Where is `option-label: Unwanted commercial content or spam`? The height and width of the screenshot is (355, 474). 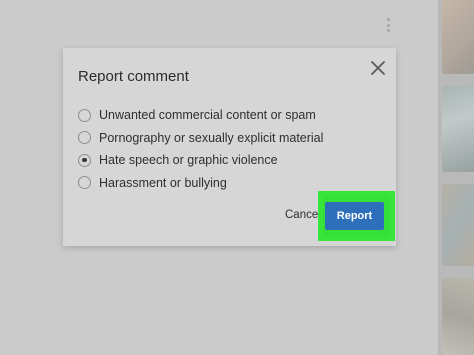
option-label: Unwanted commercial content or spam is located at coordinates (207, 115).